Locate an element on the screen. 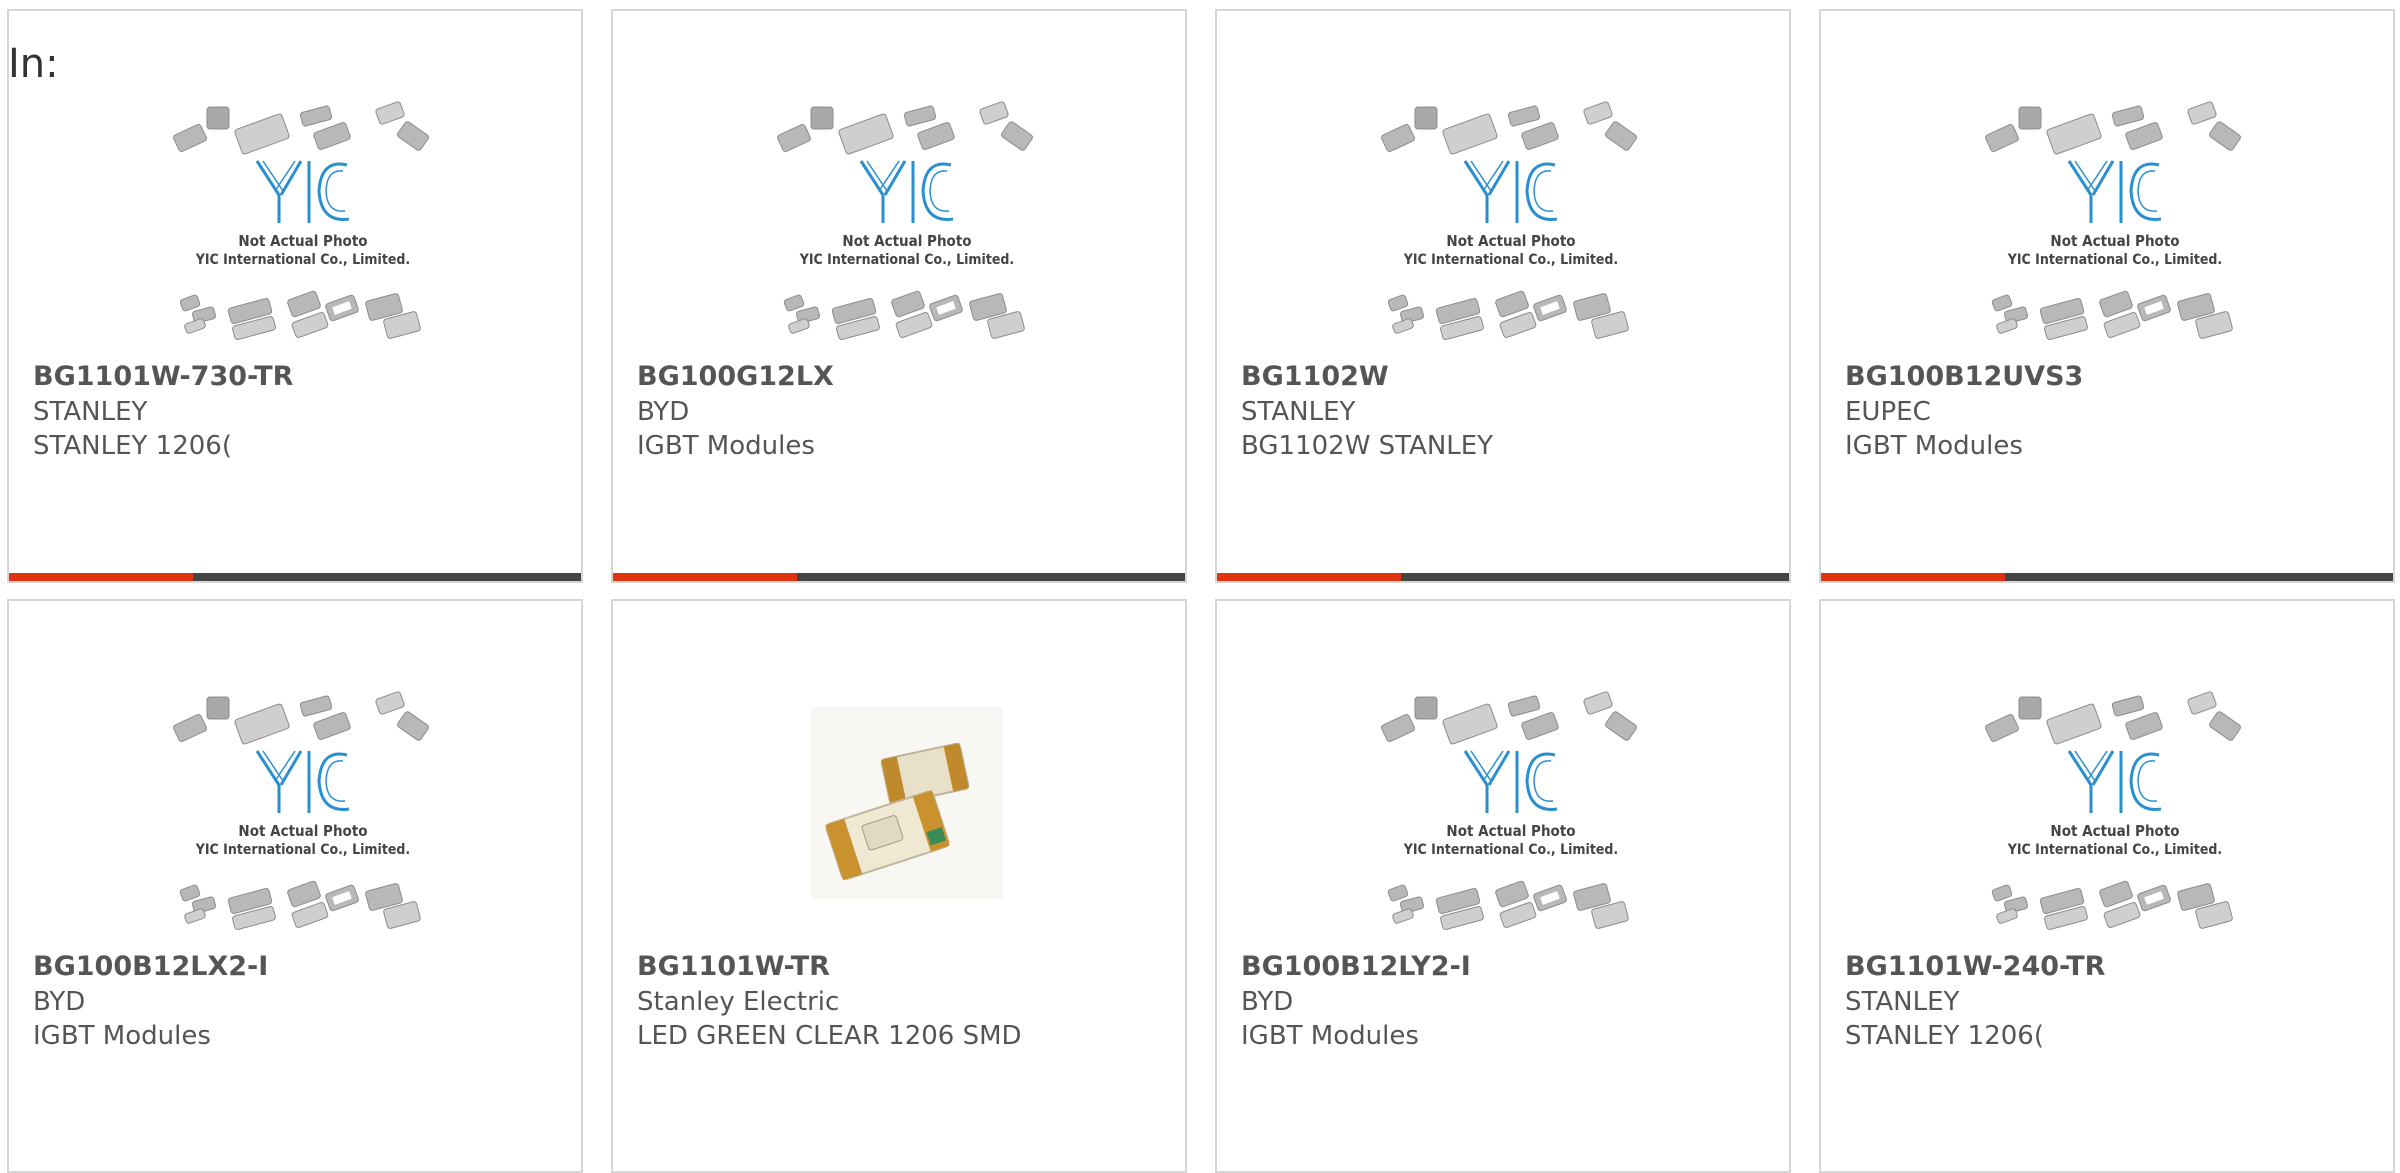  product-part-number: BG1102W is located at coordinates (1315, 376).